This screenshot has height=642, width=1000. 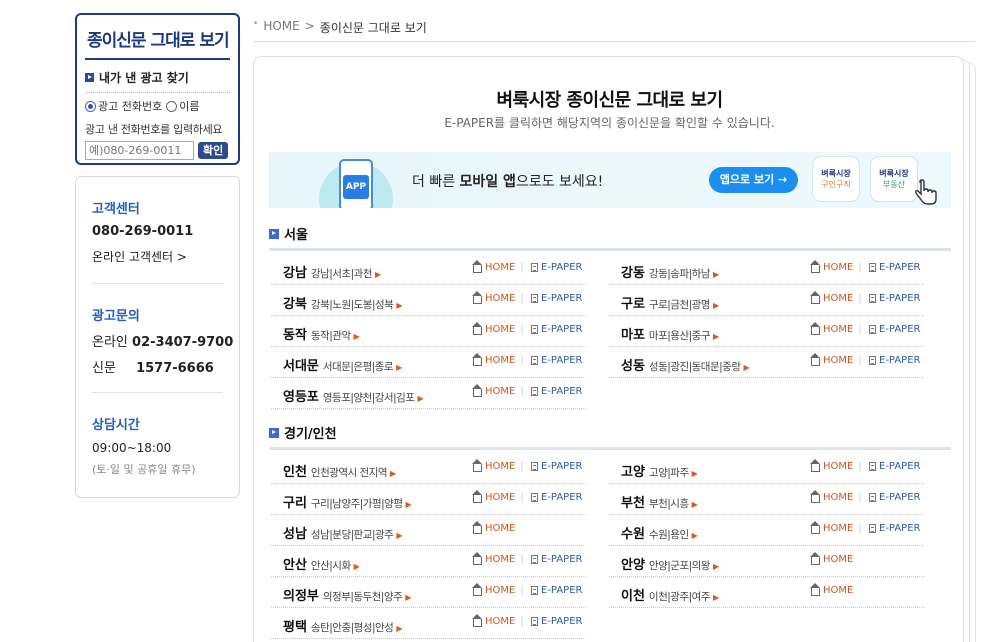 What do you see at coordinates (352, 628) in the screenshot?
I see `region-areas: 송탄|안중|평성|안성` at bounding box center [352, 628].